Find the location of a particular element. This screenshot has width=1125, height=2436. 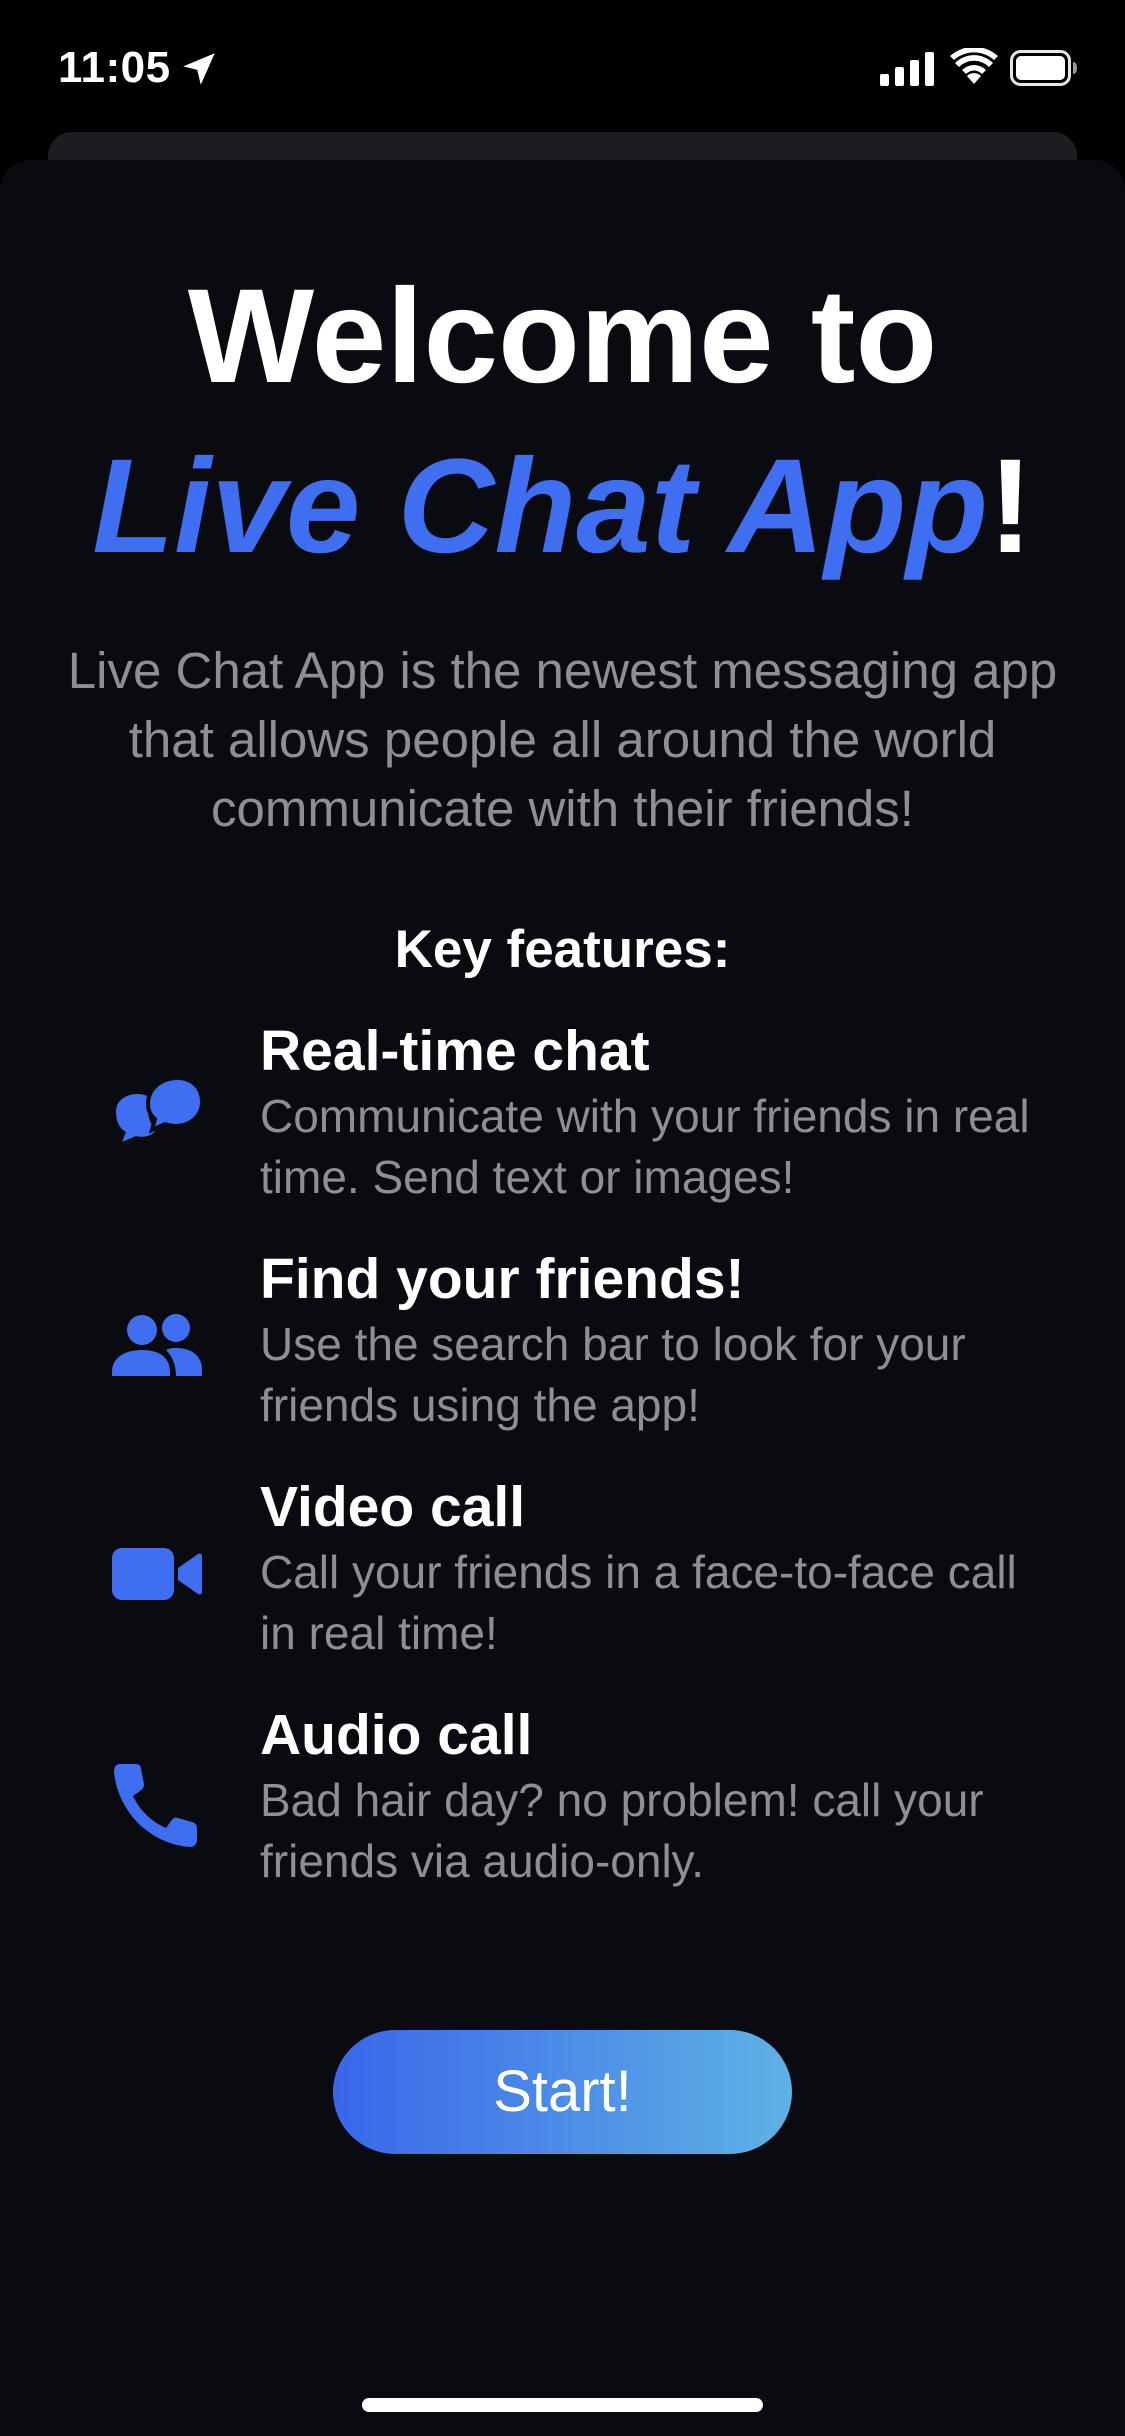

feature-title: Video call is located at coordinates (393, 1507).